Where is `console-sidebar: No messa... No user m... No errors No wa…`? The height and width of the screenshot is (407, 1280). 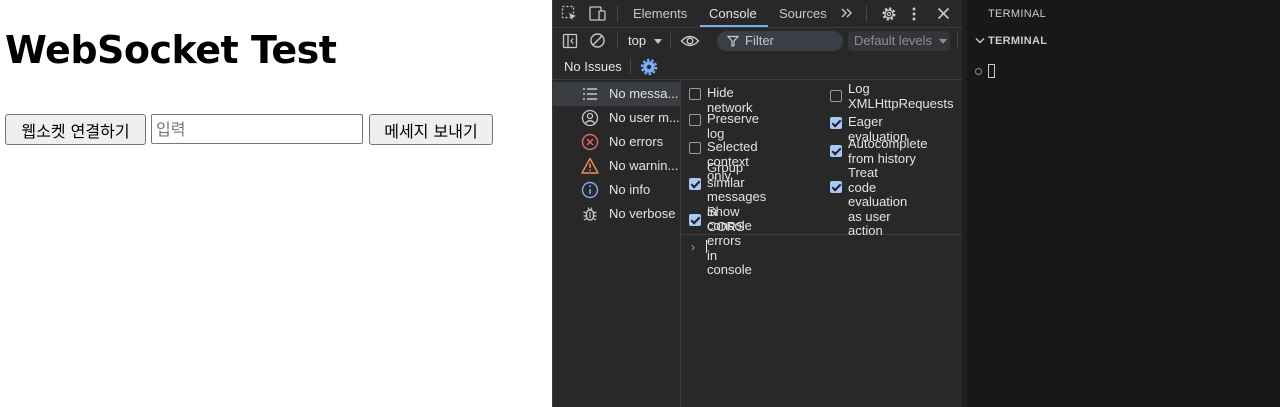 console-sidebar: No messa... No user m... No errors No wa… is located at coordinates (617, 244).